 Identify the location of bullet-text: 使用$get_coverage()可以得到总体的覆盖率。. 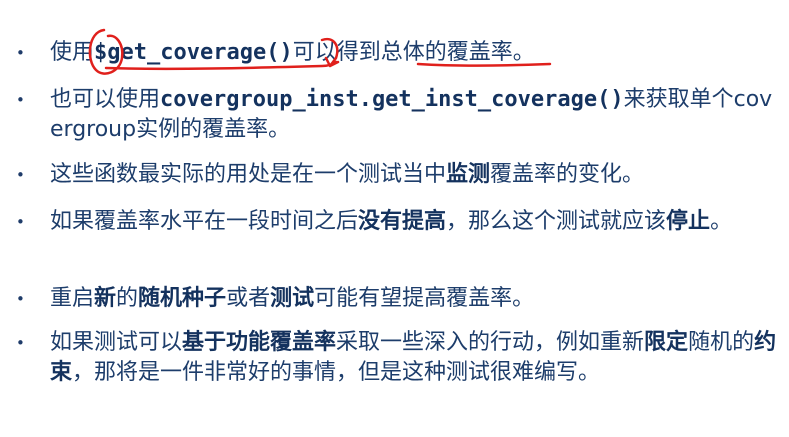
(292, 52).